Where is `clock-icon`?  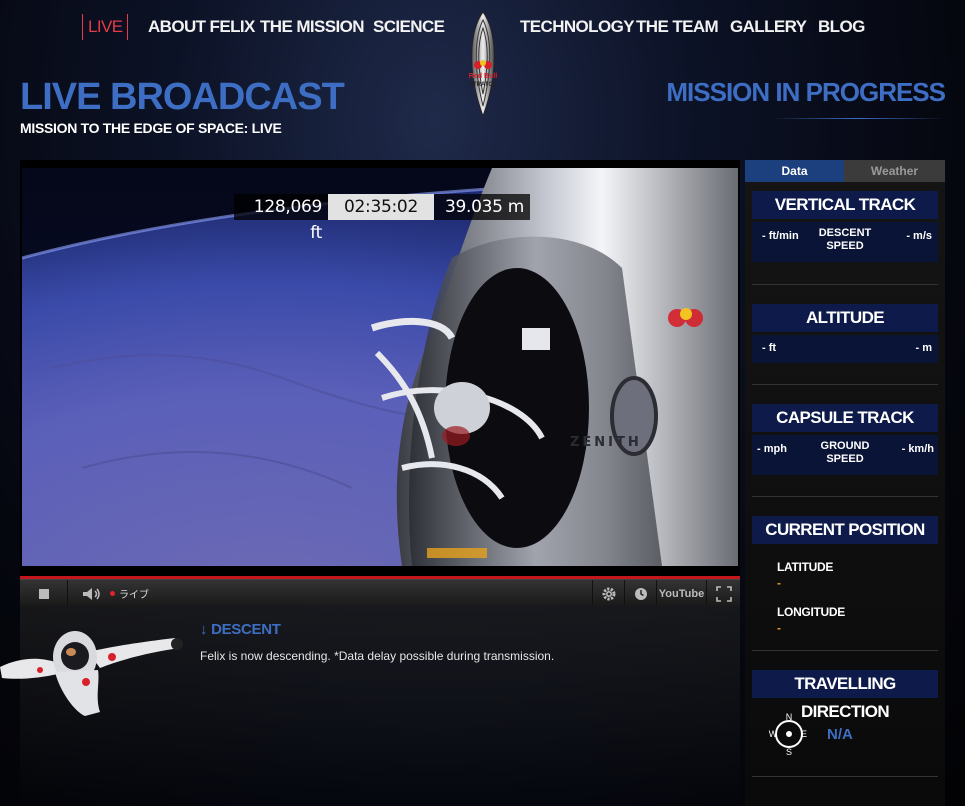 clock-icon is located at coordinates (640, 593).